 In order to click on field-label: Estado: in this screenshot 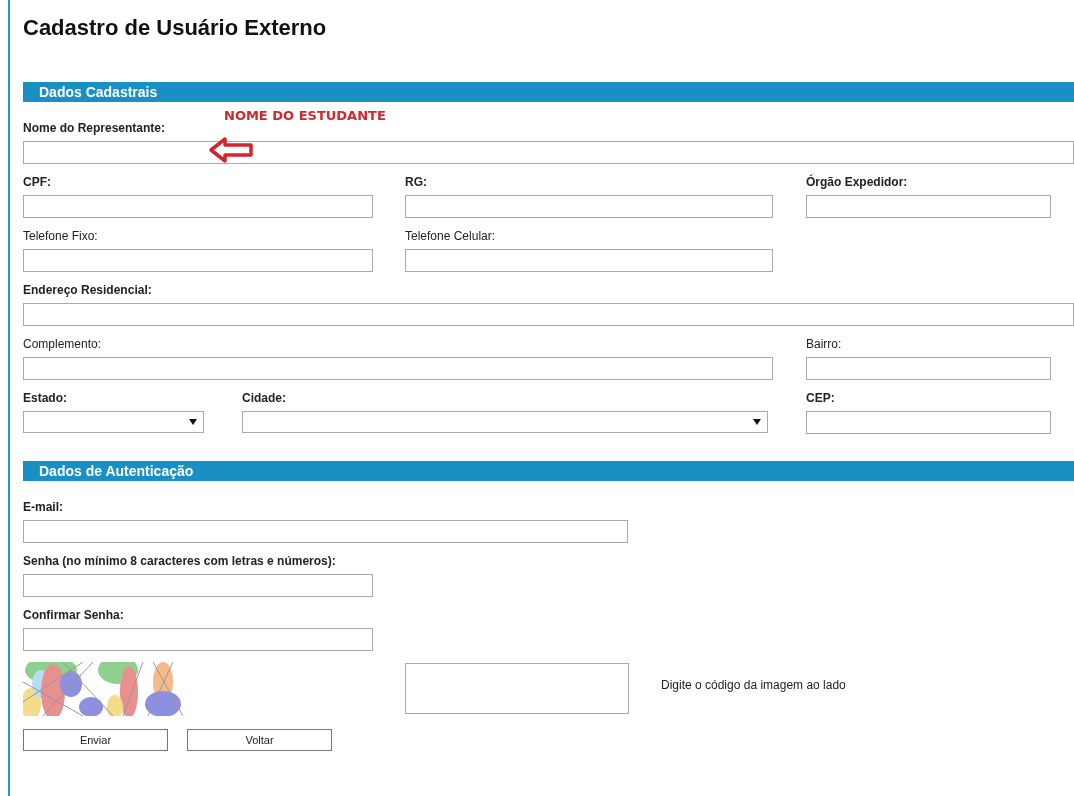, I will do `click(45, 398)`.